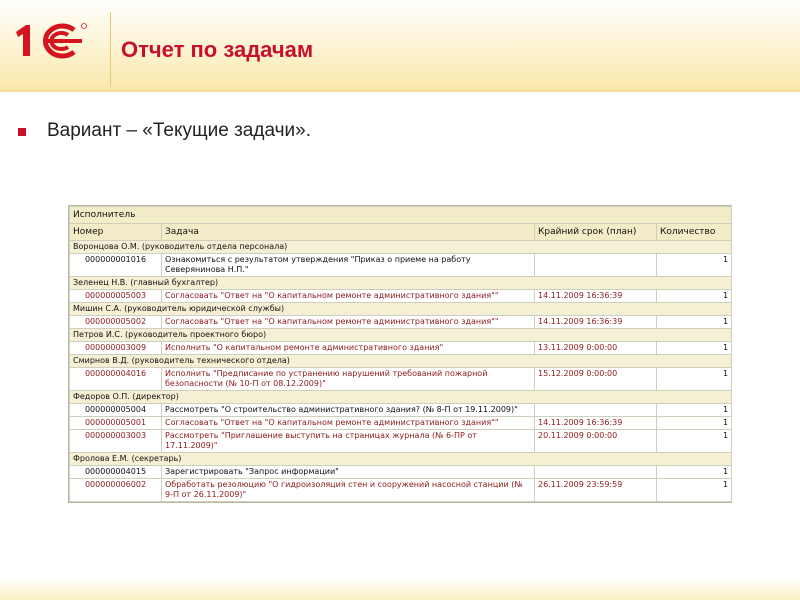 The width and height of the screenshot is (800, 600). I want to click on task-number: 000000005004, so click(115, 410).